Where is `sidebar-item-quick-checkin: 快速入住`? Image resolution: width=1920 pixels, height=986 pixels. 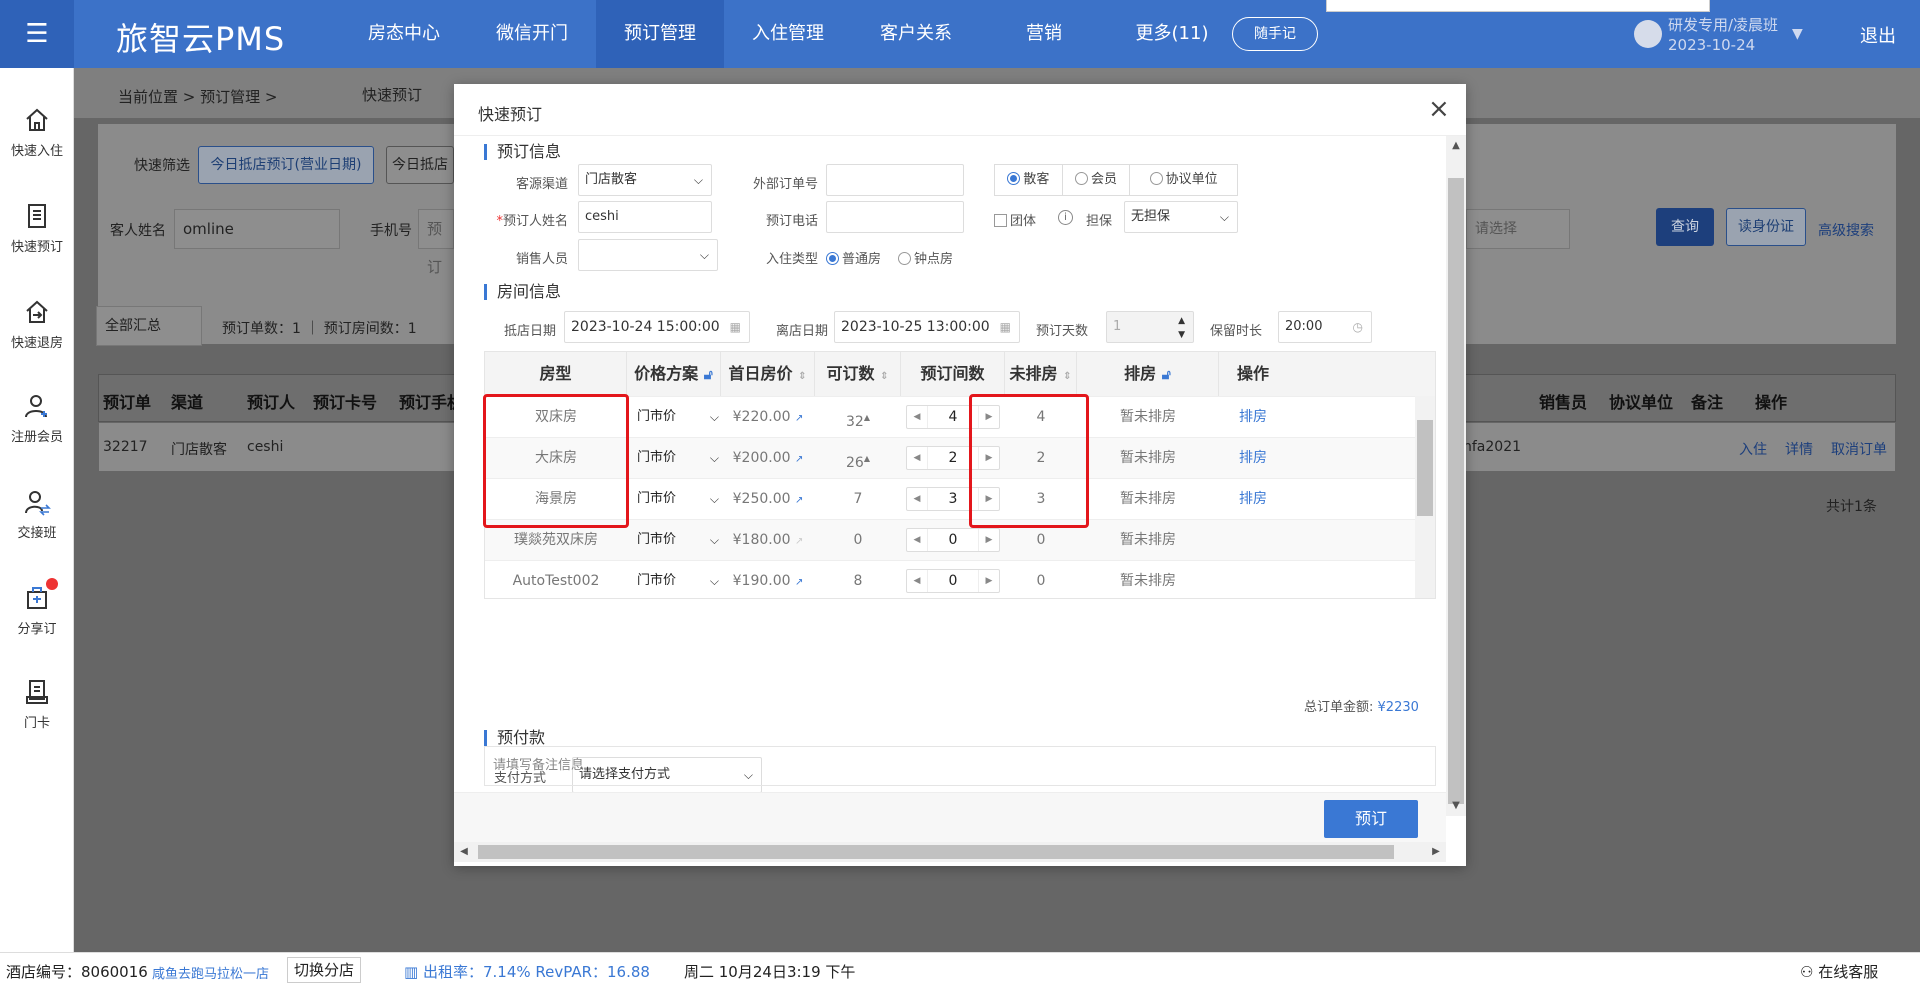 sidebar-item-quick-checkin: 快速入住 is located at coordinates (37, 132).